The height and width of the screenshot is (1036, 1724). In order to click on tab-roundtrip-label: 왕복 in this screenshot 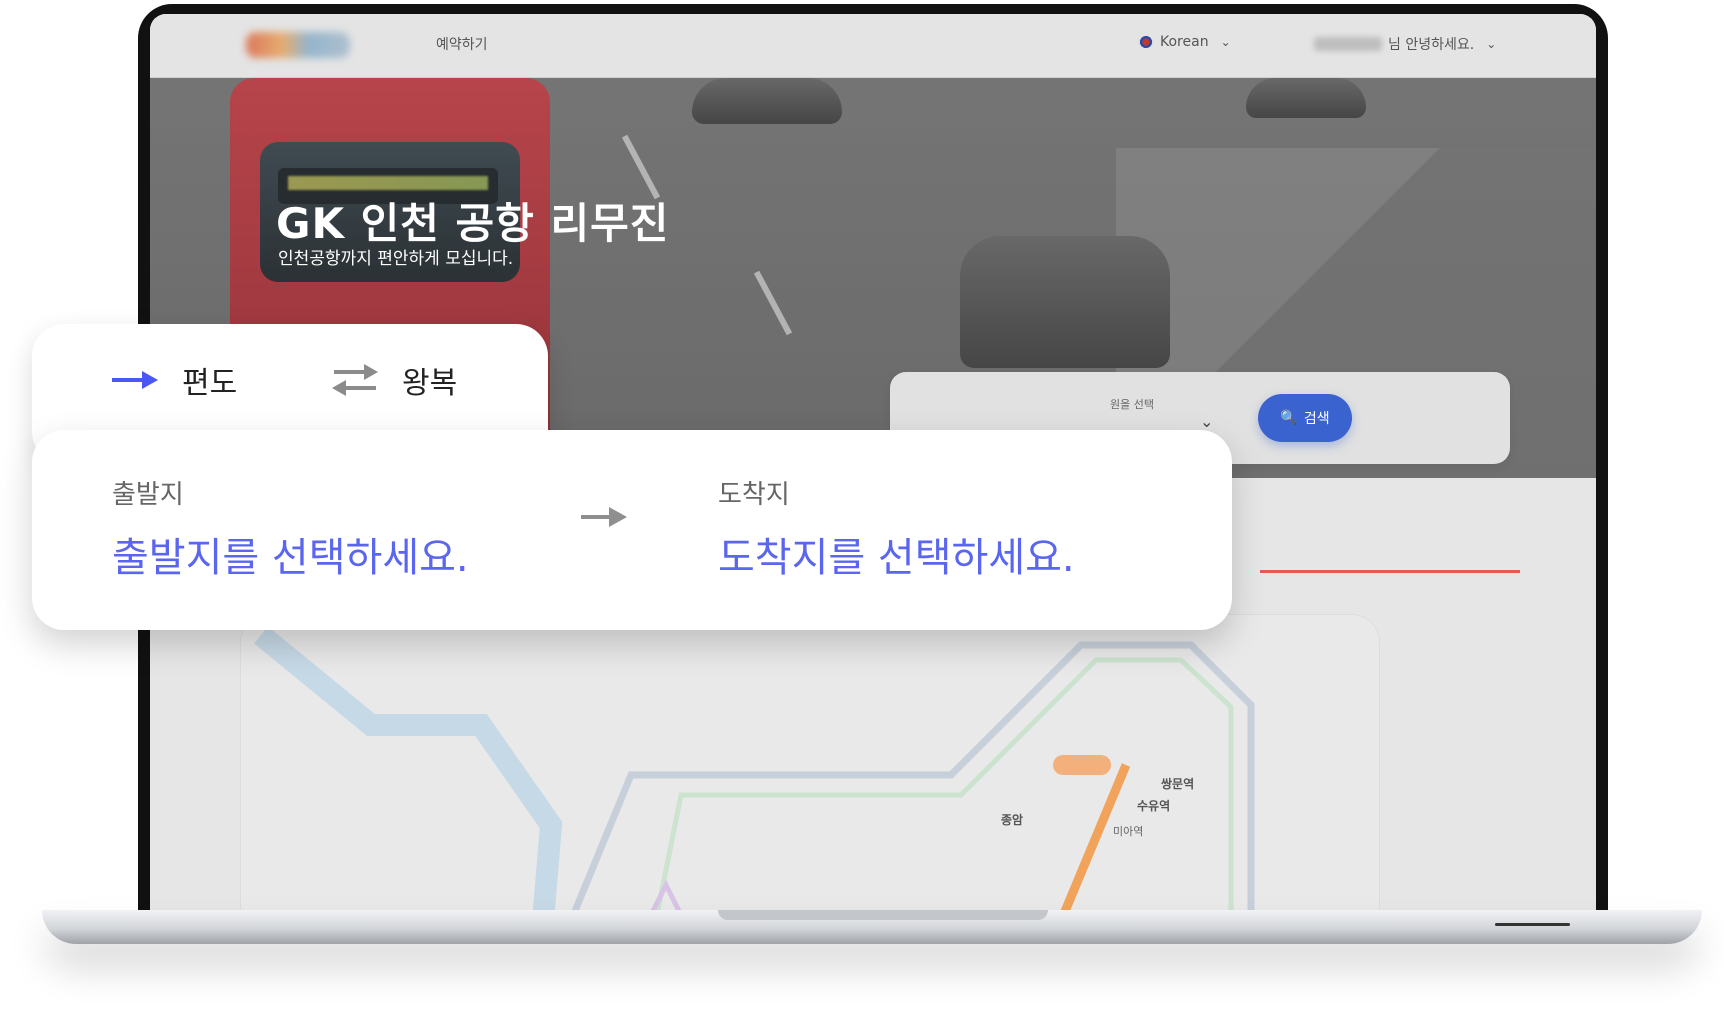, I will do `click(430, 383)`.